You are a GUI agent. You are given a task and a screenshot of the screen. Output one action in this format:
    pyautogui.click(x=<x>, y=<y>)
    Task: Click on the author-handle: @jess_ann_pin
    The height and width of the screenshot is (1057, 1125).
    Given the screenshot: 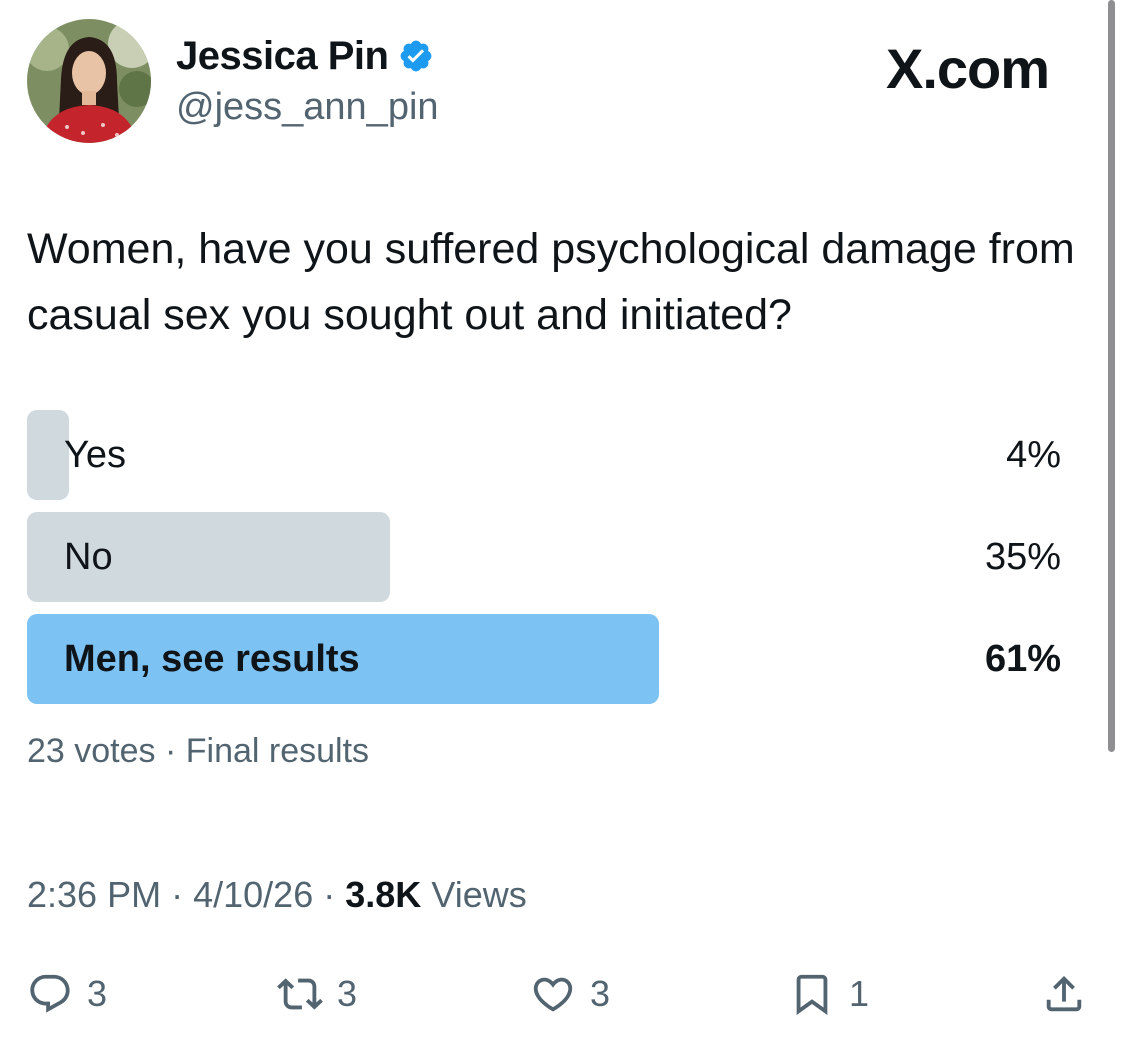 What is the action you would take?
    pyautogui.click(x=307, y=107)
    